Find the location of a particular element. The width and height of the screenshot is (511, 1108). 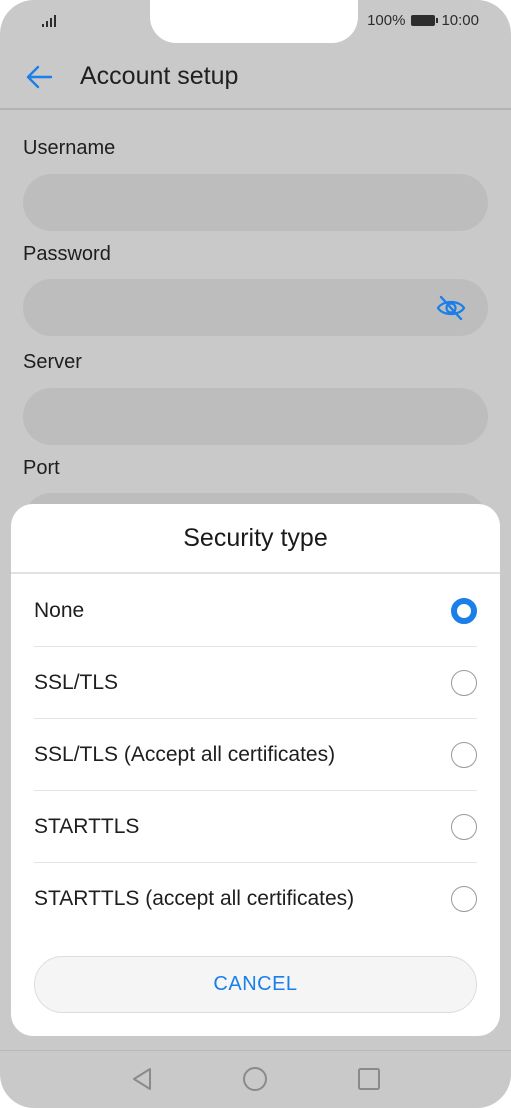

option-label: None is located at coordinates (59, 610).